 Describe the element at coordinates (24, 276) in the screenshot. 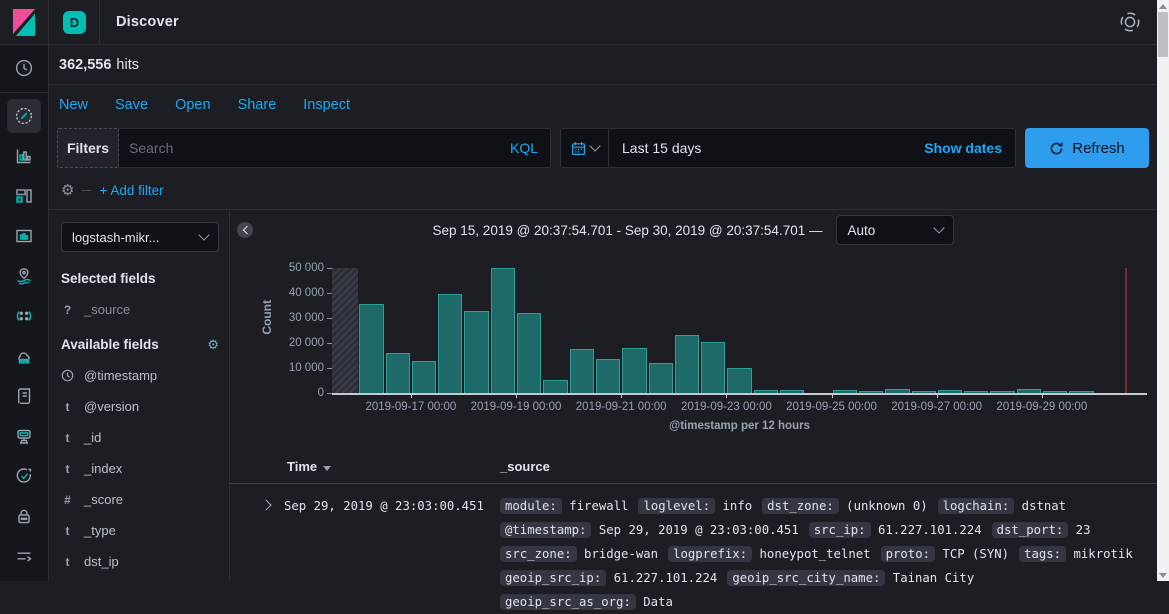

I see `nav-maps` at that location.